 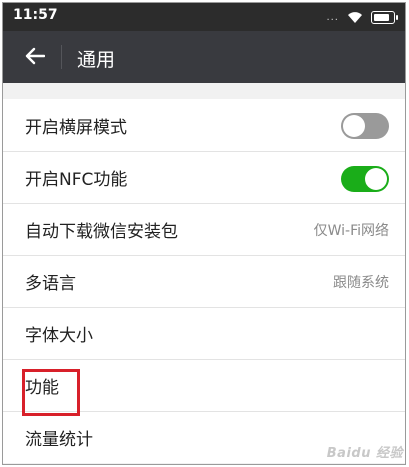 I want to click on battery-level, so click(x=381, y=17).